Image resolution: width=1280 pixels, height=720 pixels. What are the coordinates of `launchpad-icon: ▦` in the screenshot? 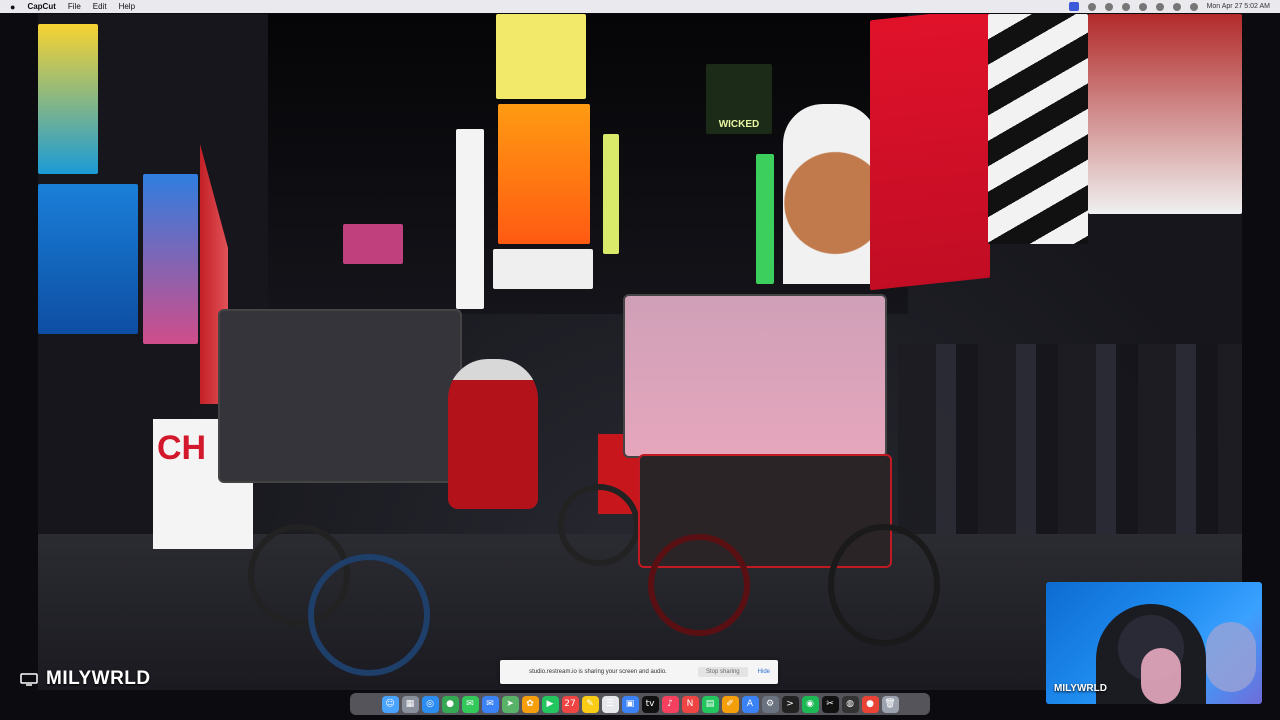 It's located at (410, 704).